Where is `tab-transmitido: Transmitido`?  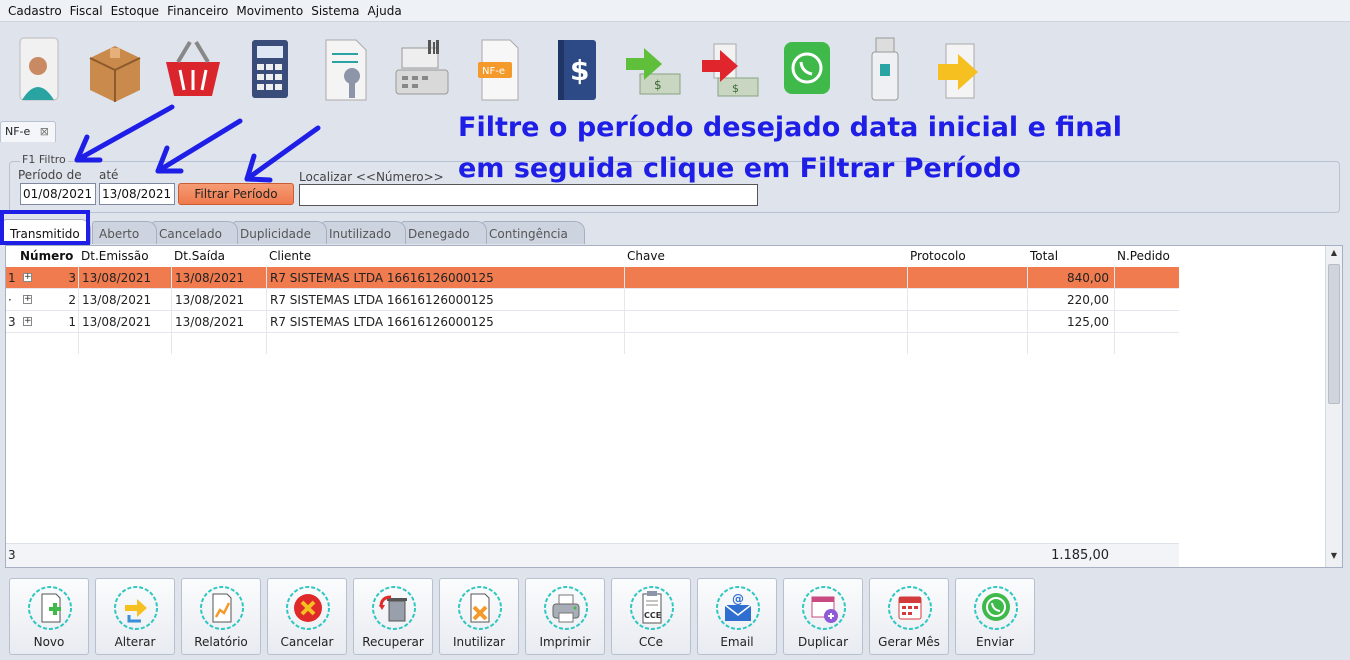
tab-transmitido: Transmitido is located at coordinates (47, 231).